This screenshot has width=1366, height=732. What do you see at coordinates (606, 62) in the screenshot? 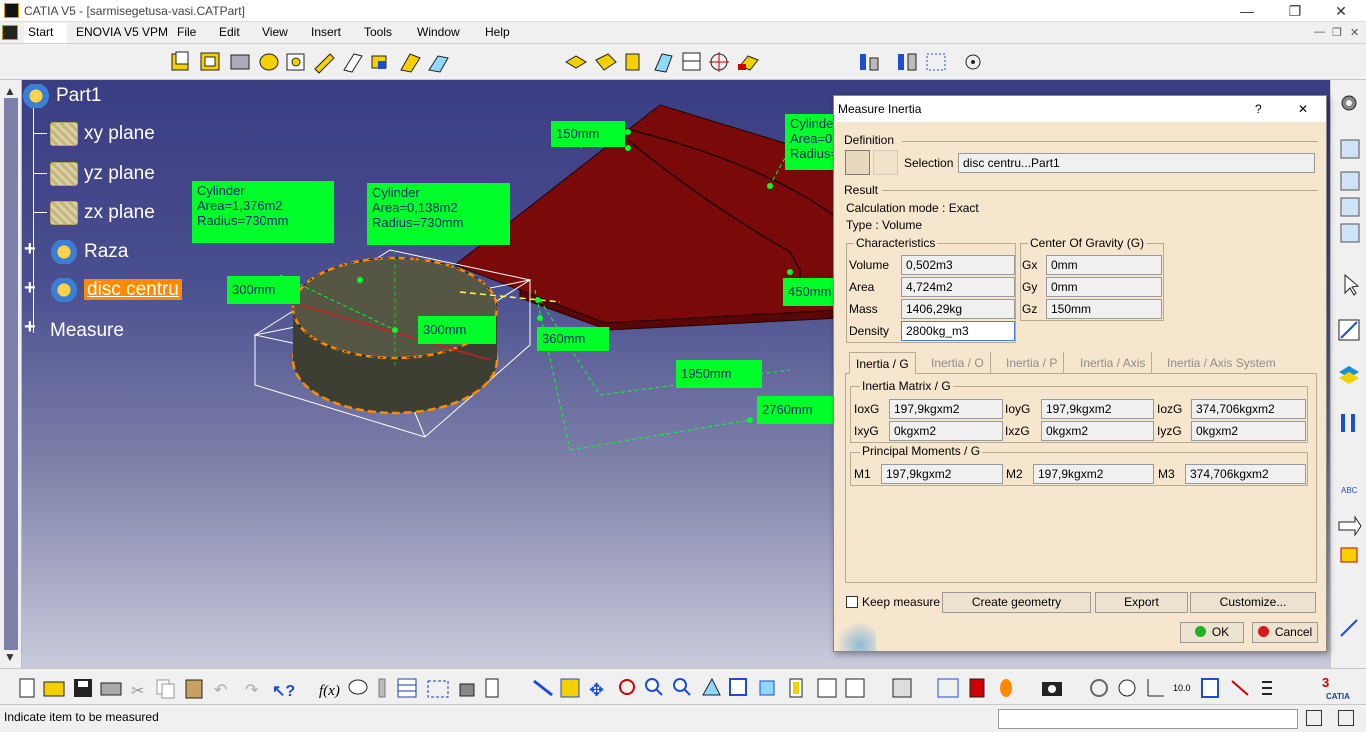
I see `chamfer-icon` at bounding box center [606, 62].